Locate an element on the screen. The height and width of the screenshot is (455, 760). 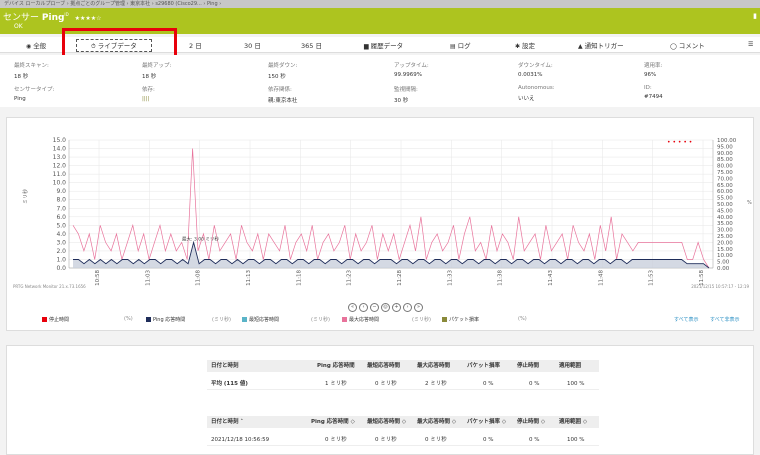
info-downtime: ダウンタイム: 0.0031% is located at coordinates (535, 69).